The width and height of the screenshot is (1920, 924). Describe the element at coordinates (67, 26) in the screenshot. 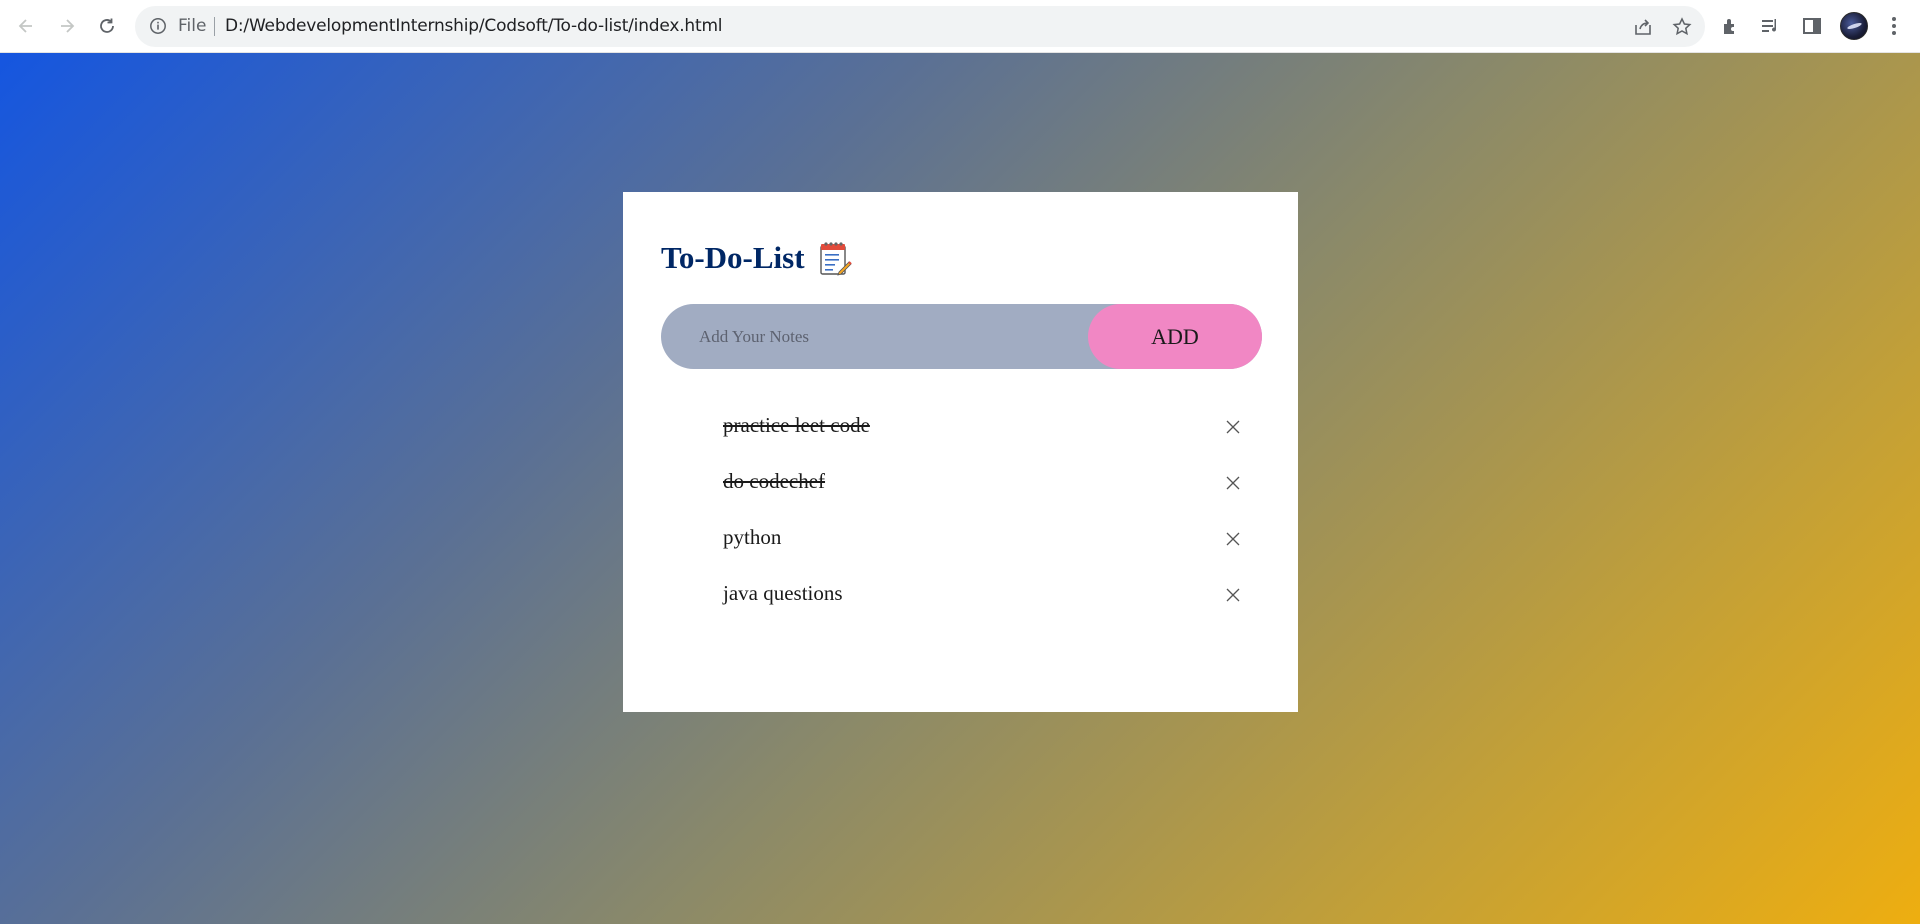

I see `forward-icon` at that location.